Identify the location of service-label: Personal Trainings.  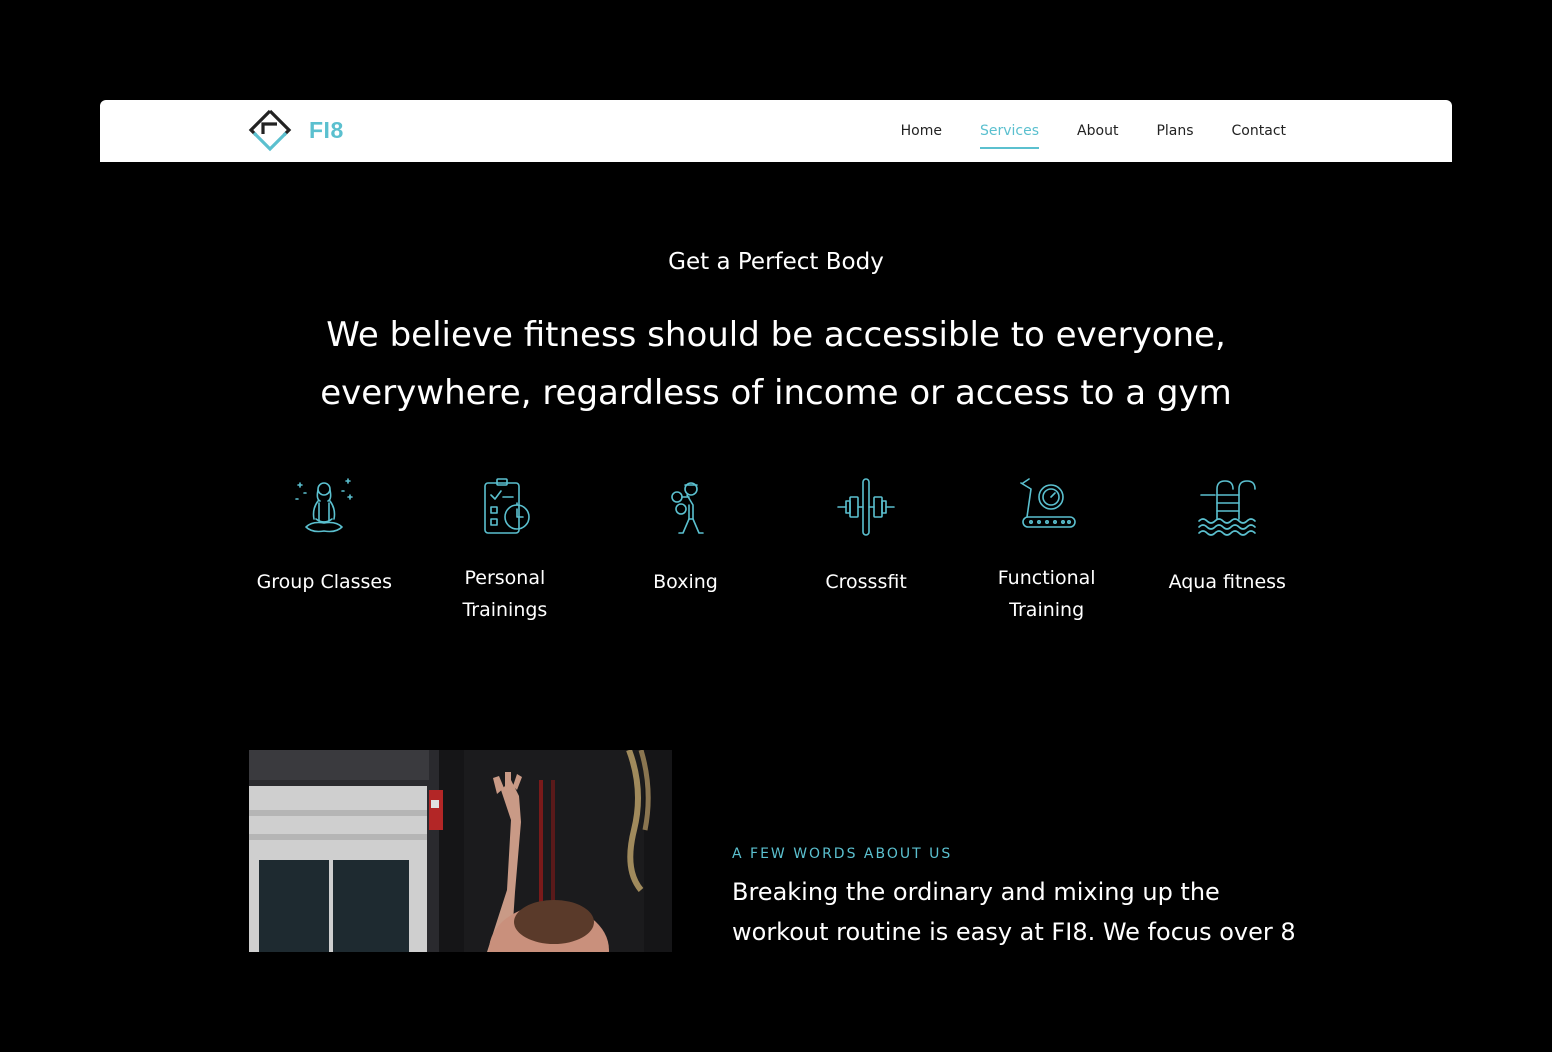
(505, 594).